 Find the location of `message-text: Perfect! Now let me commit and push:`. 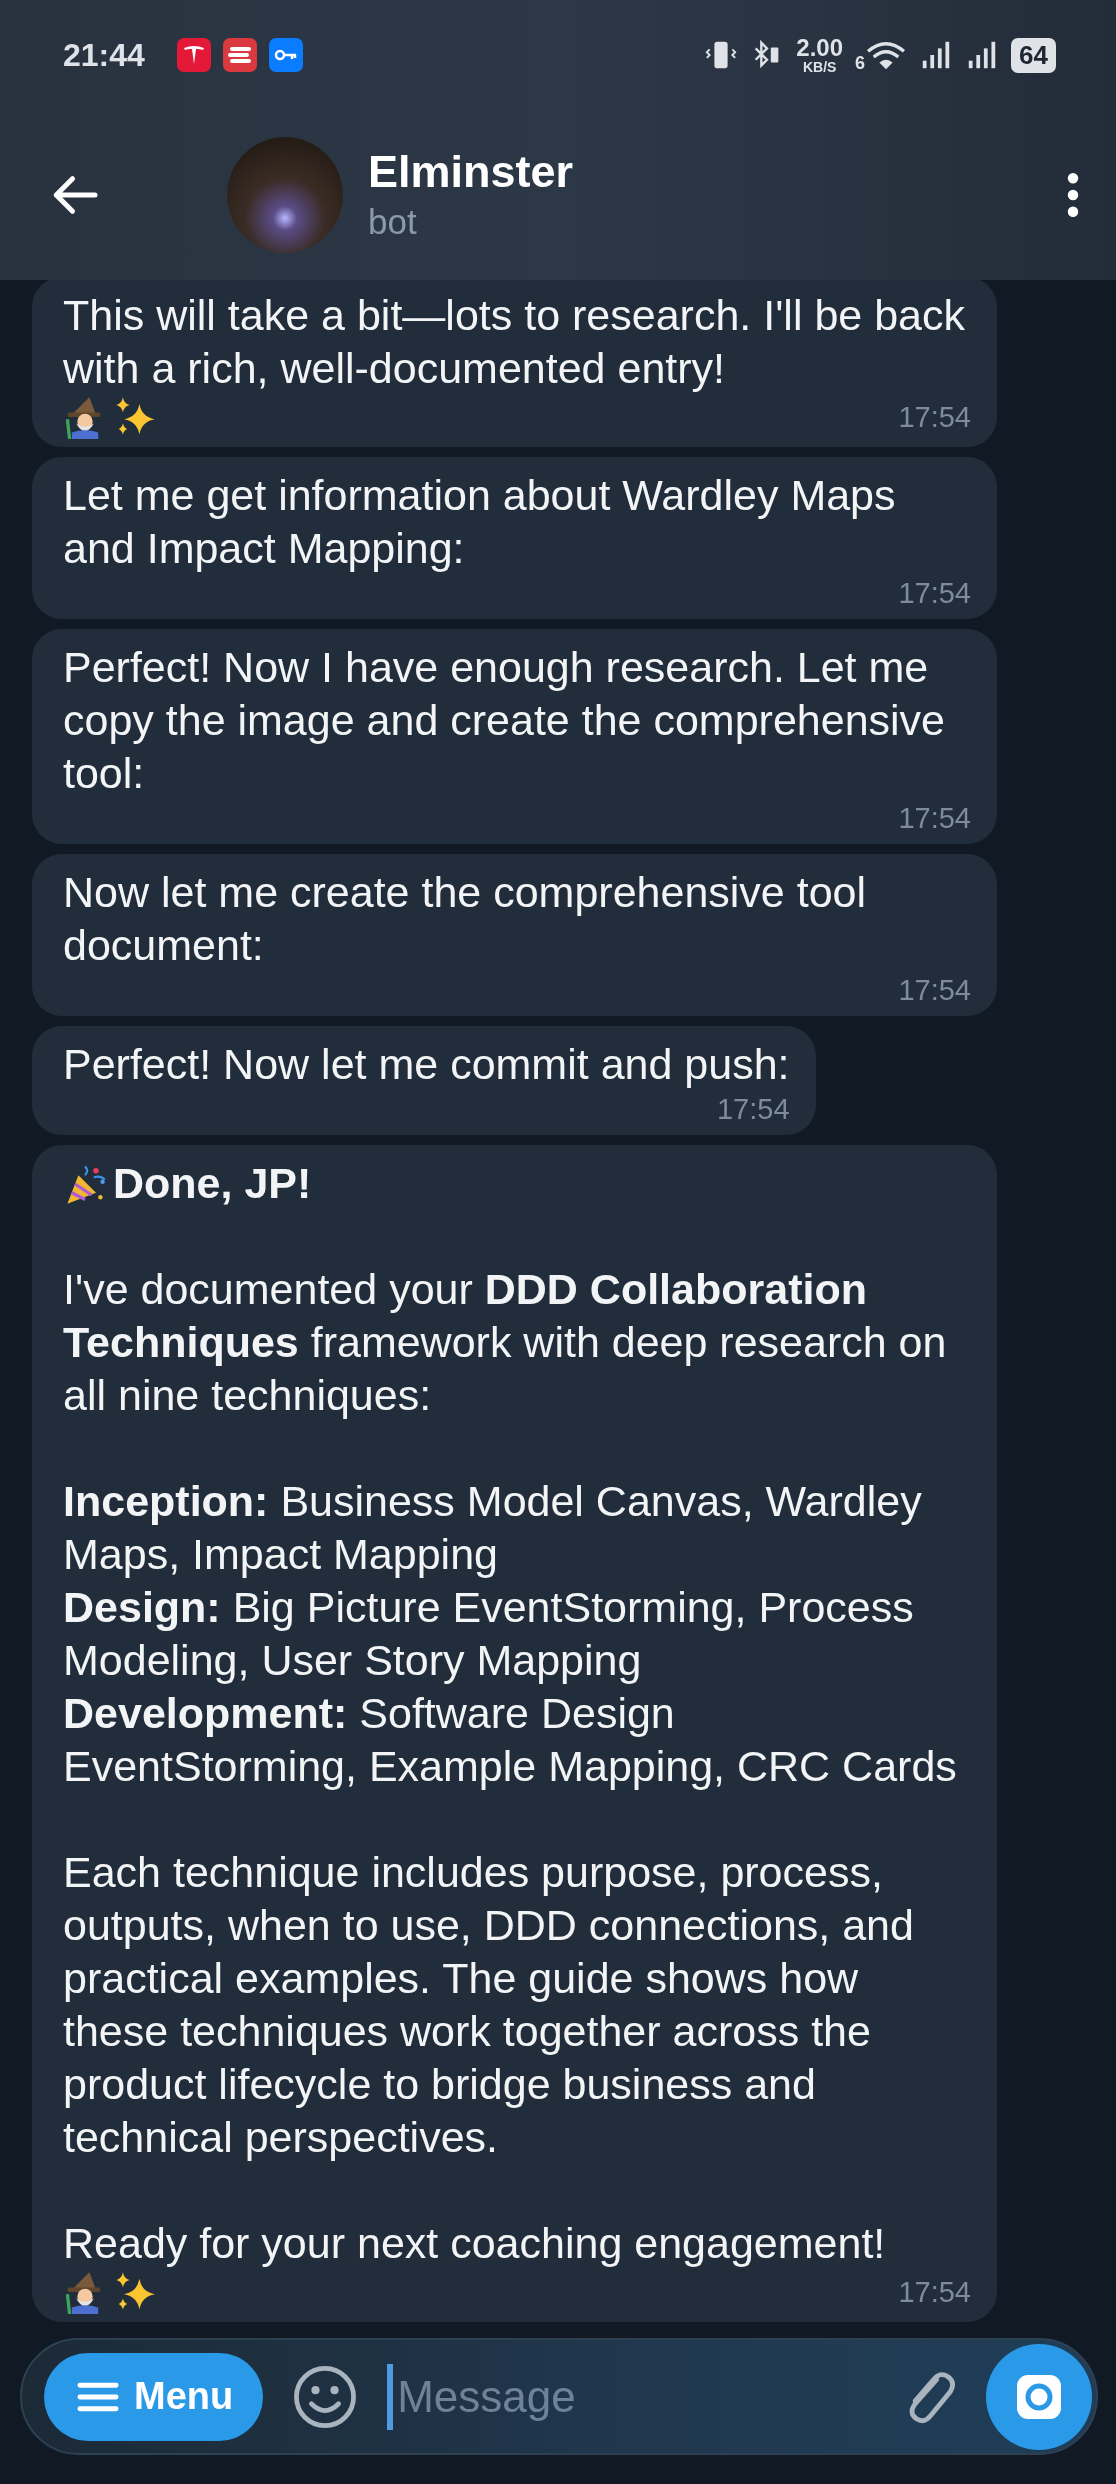

message-text: Perfect! Now let me commit and push: is located at coordinates (426, 1064).